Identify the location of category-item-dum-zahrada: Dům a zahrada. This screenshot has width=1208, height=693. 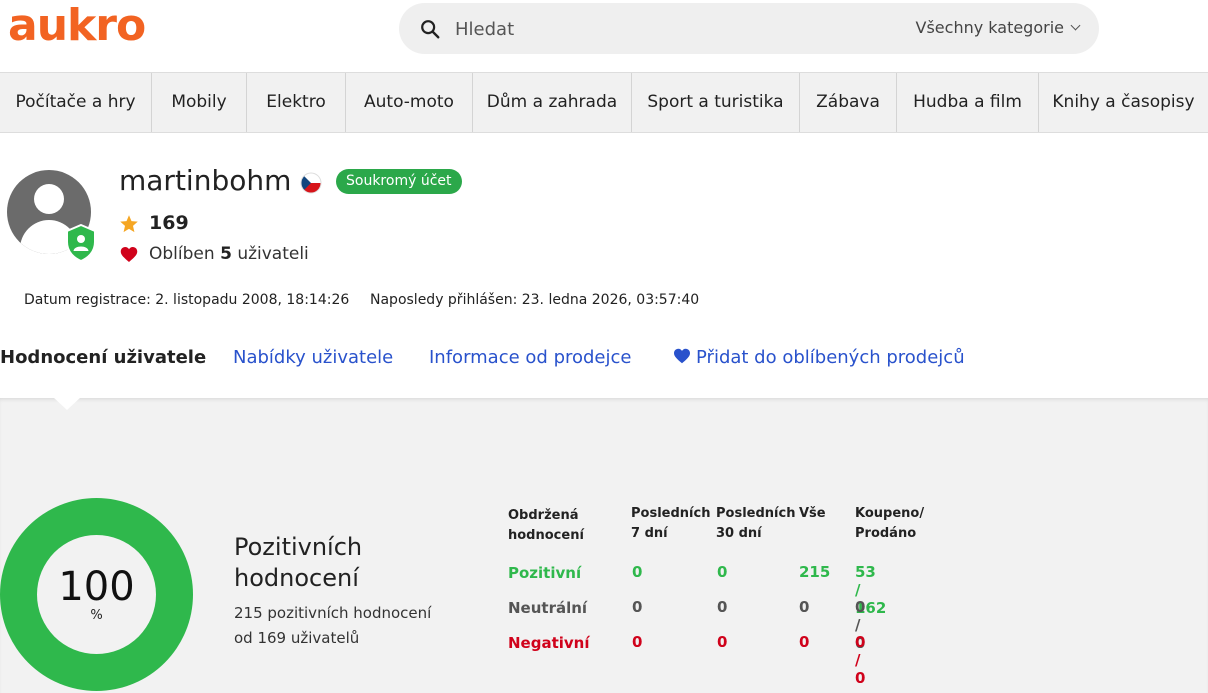
(552, 102).